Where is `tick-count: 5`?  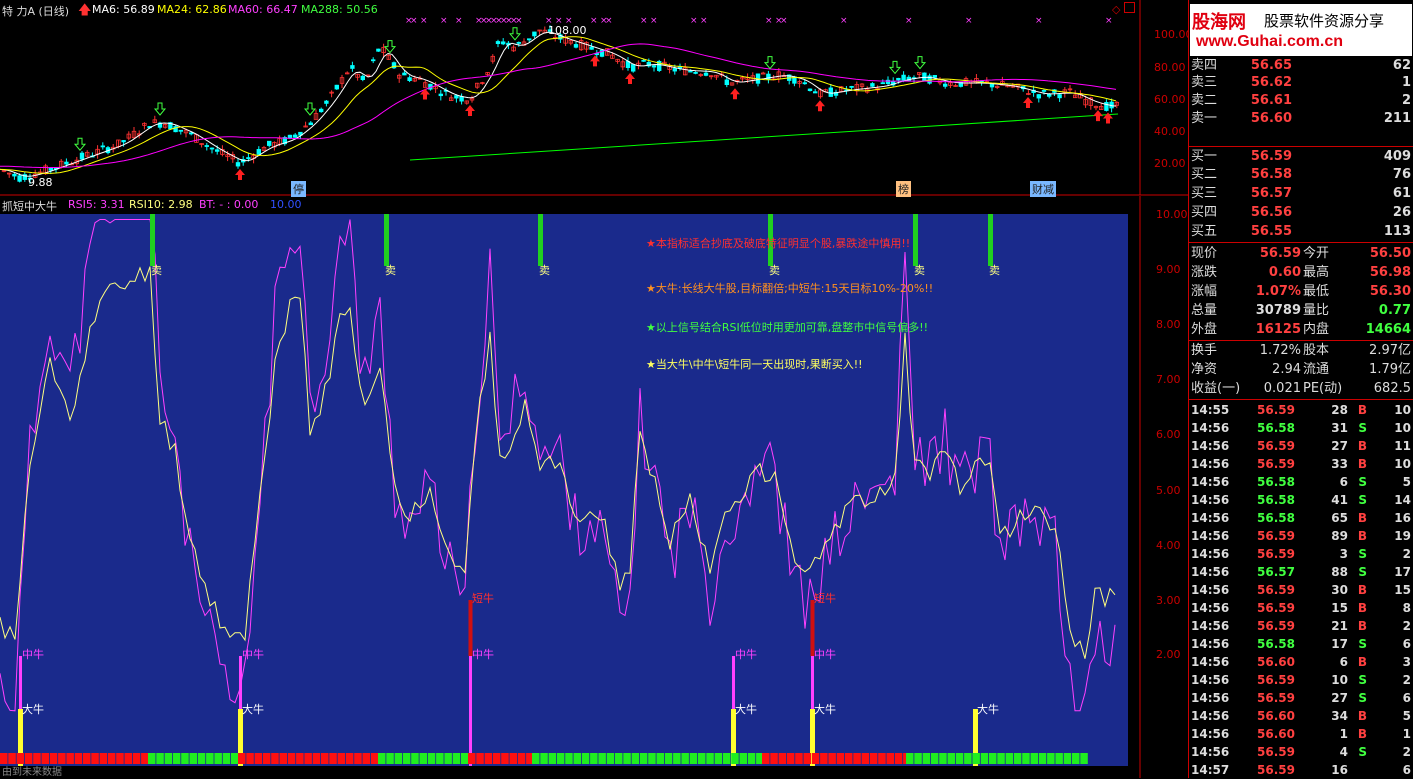 tick-count: 5 is located at coordinates (1406, 716).